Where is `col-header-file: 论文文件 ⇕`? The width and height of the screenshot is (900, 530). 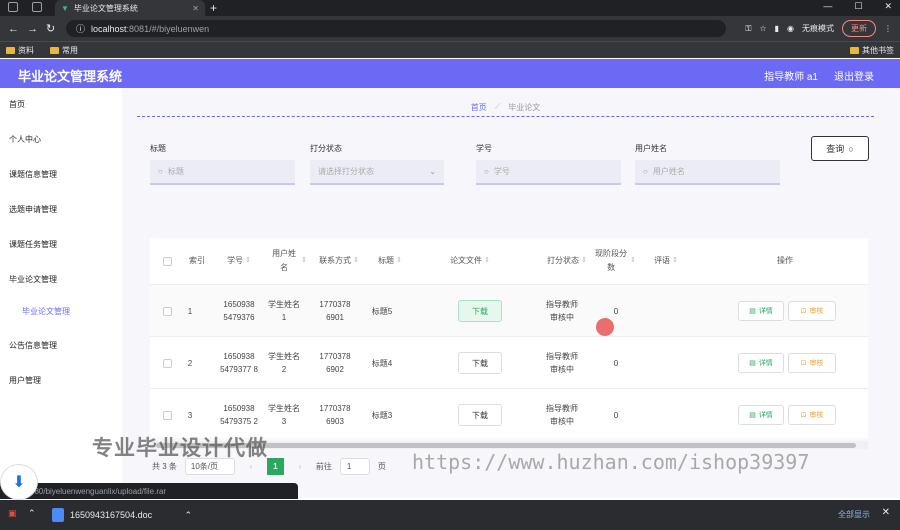
col-header-file: 论文文件 ⇕ is located at coordinates (470, 261).